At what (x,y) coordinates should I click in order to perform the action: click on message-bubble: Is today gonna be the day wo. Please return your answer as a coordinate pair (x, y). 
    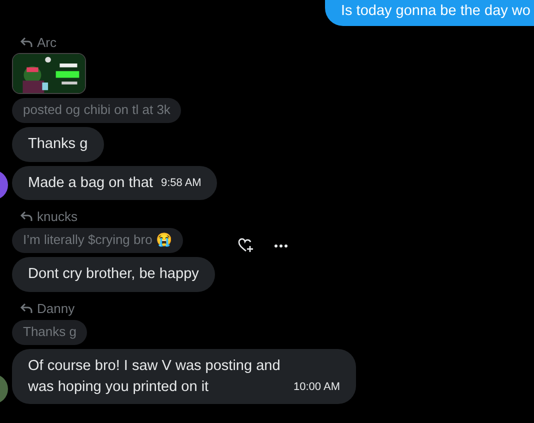
    Looking at the image, I should click on (429, 13).